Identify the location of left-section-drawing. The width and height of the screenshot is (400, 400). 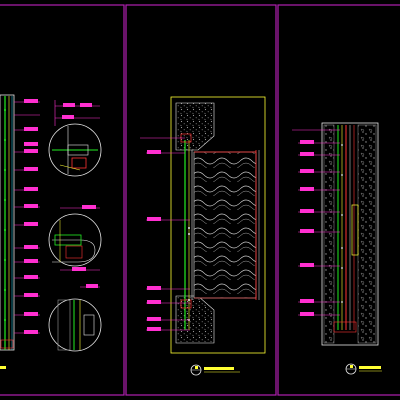
(7, 222).